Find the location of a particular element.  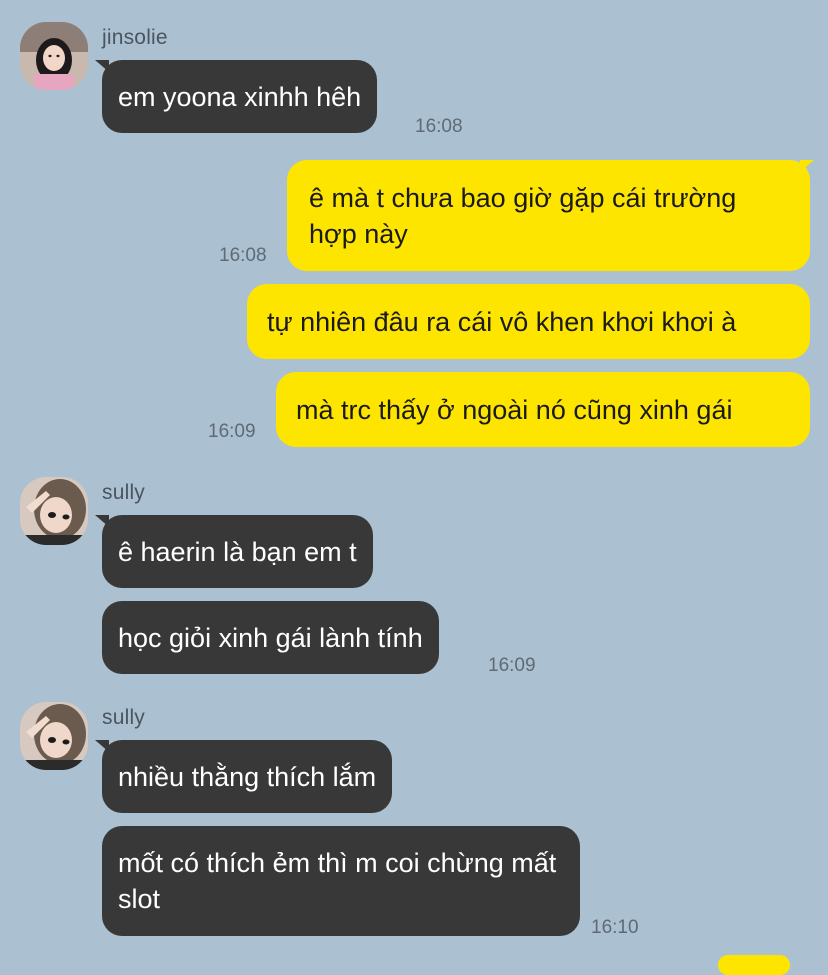

avatar-jinsolie is located at coordinates (54, 56).